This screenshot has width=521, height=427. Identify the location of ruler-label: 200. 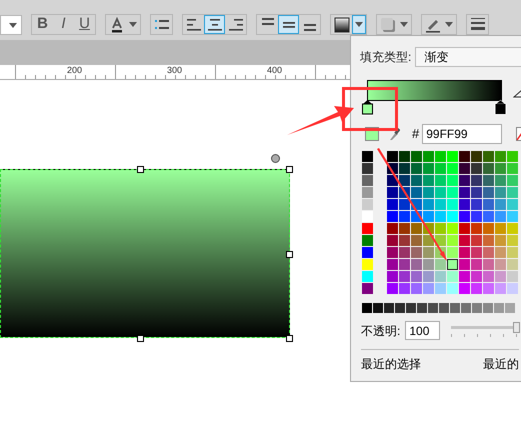
(74, 70).